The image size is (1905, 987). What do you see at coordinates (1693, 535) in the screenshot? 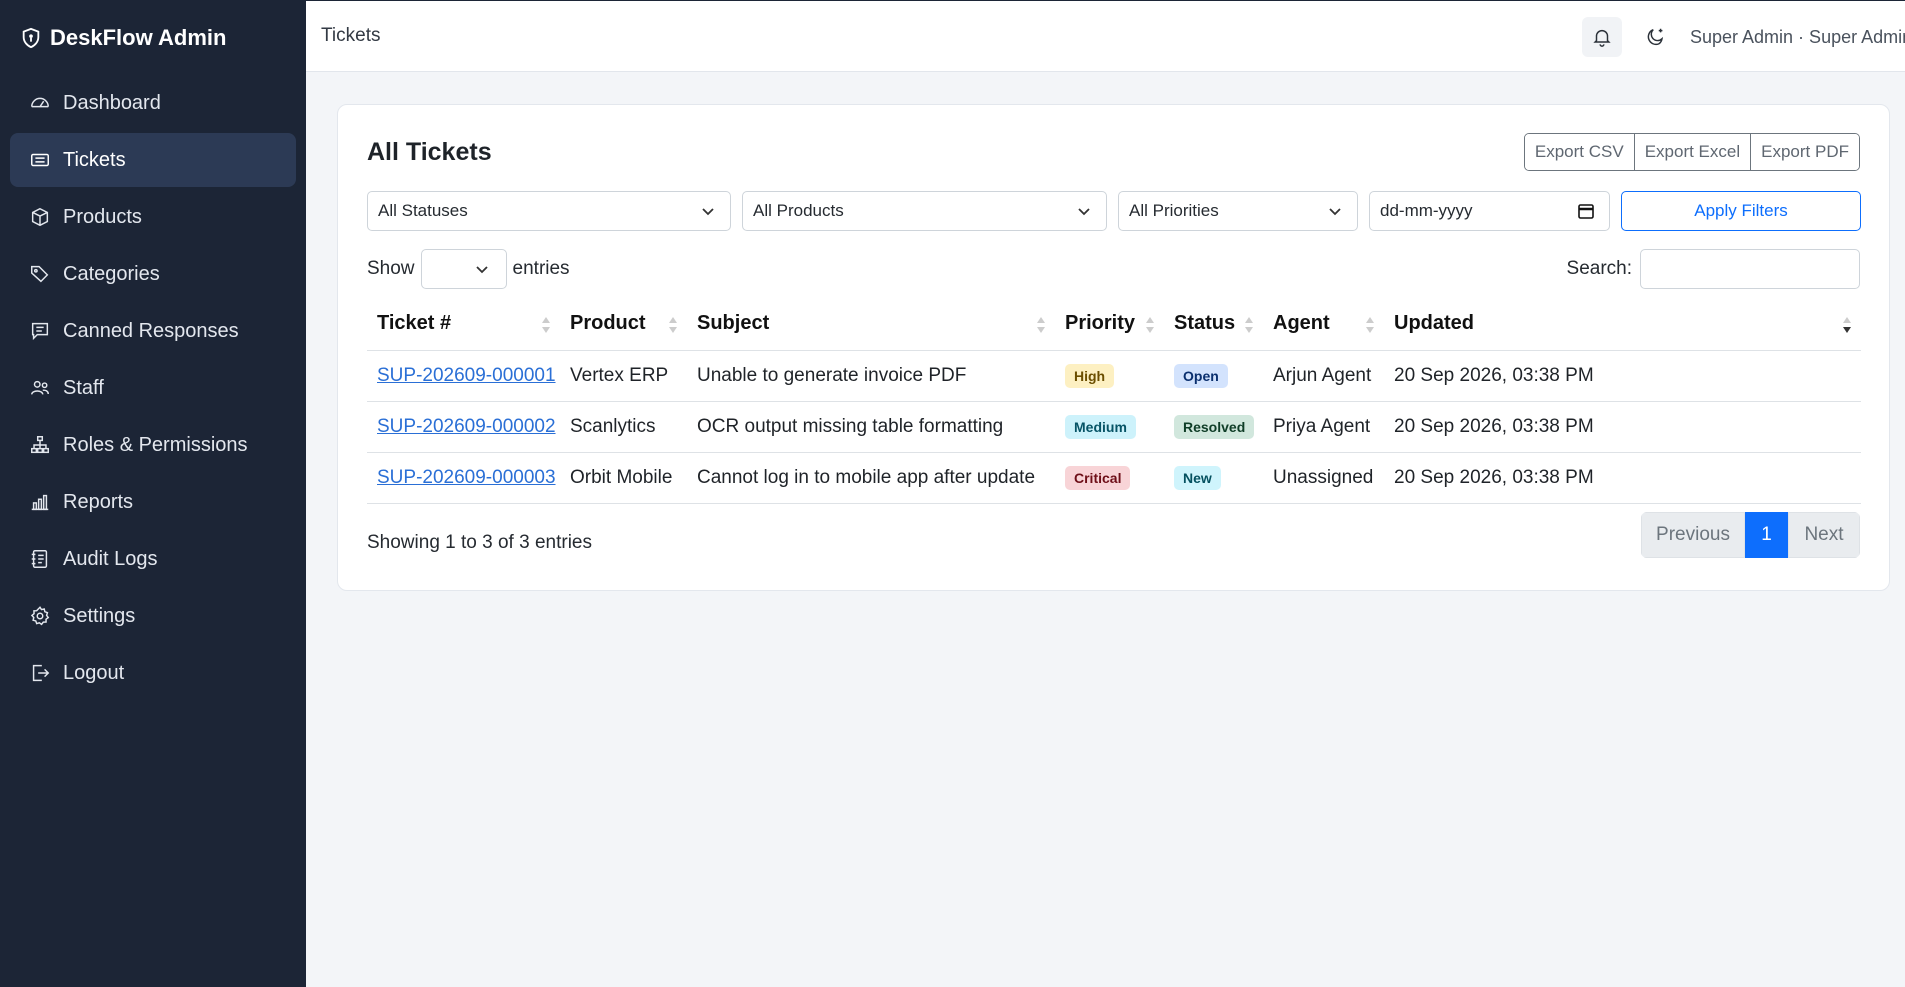
I see `previous-page-button: Previous` at bounding box center [1693, 535].